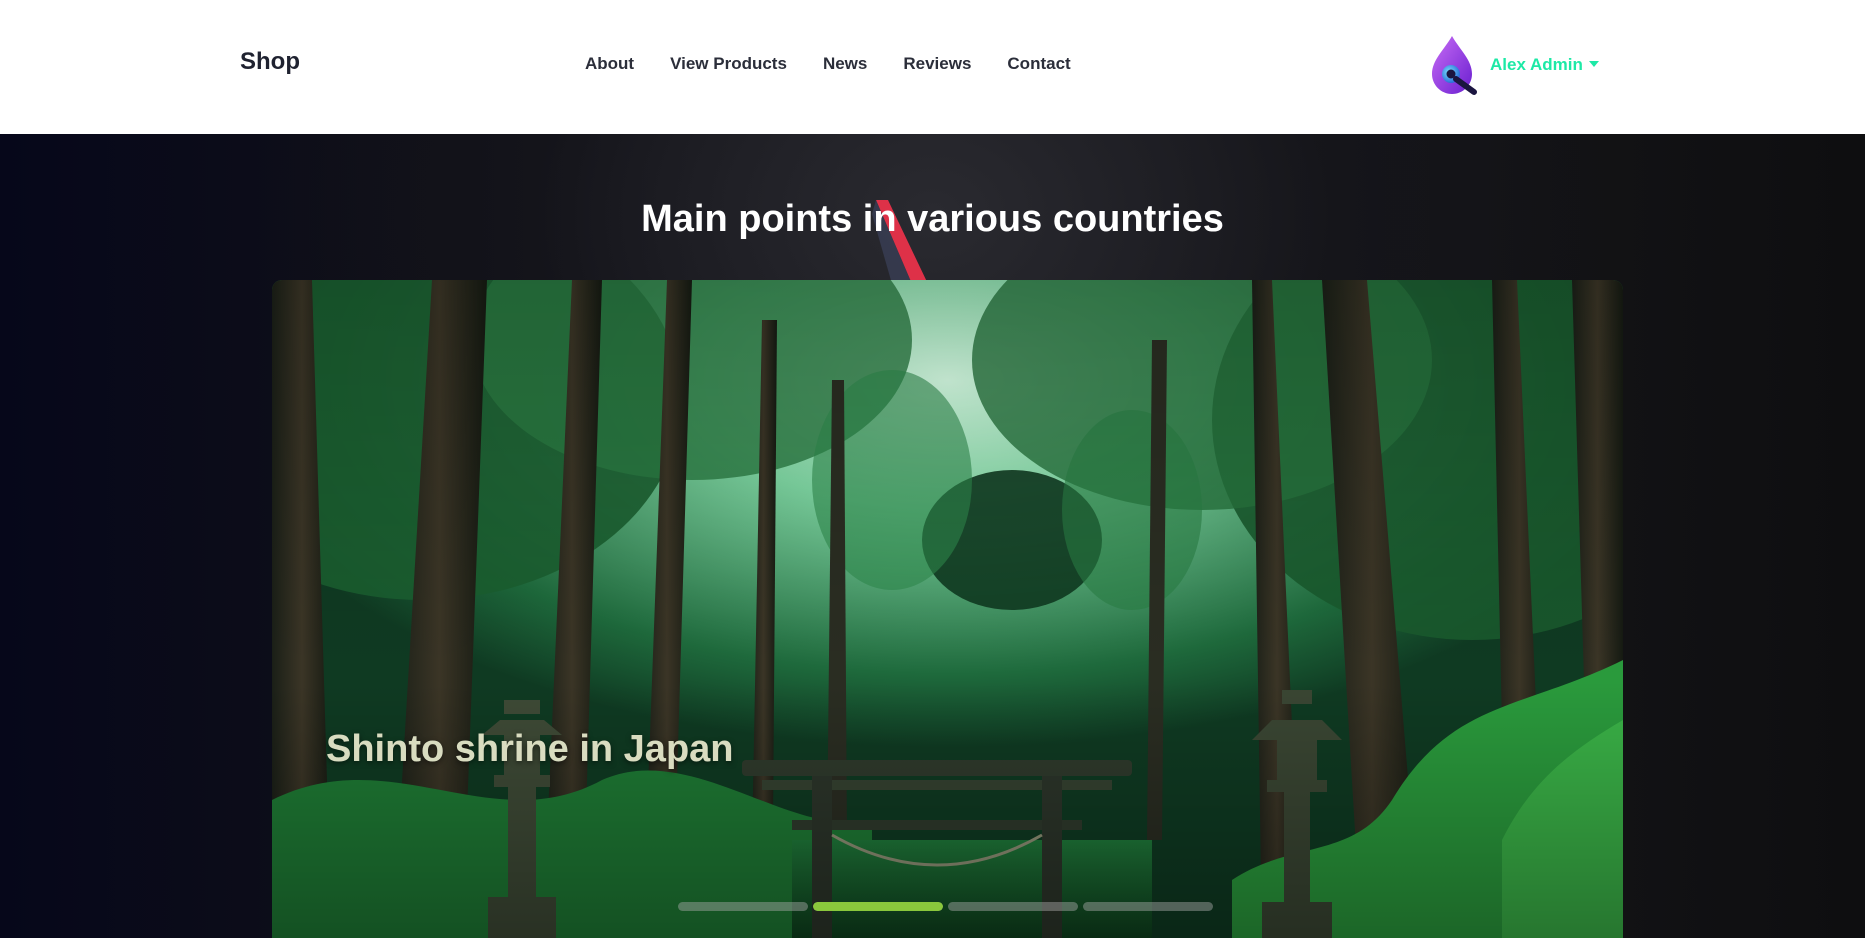 This screenshot has width=1865, height=938. What do you see at coordinates (1455, 65) in the screenshot?
I see `purple-drop-avatar-icon` at bounding box center [1455, 65].